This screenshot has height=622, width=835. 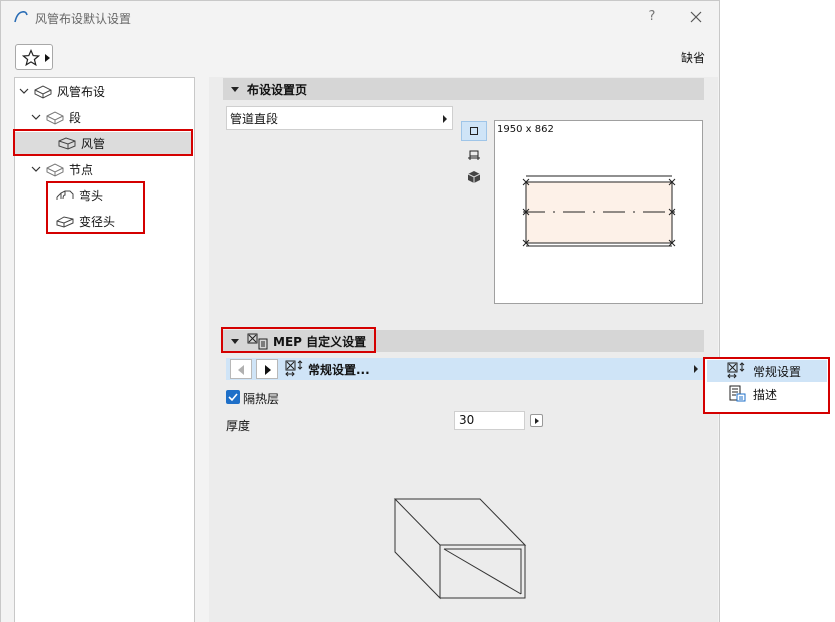 I want to click on section-title: 布设设置页, so click(x=277, y=89).